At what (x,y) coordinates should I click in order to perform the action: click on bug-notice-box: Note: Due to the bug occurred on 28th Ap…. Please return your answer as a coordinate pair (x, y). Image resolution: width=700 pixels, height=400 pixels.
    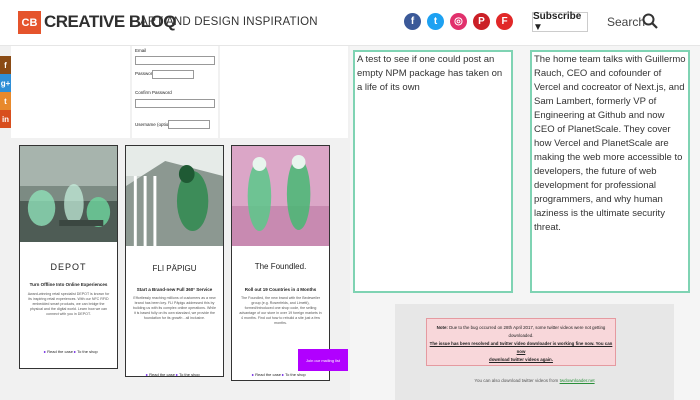
    Looking at the image, I should click on (521, 342).